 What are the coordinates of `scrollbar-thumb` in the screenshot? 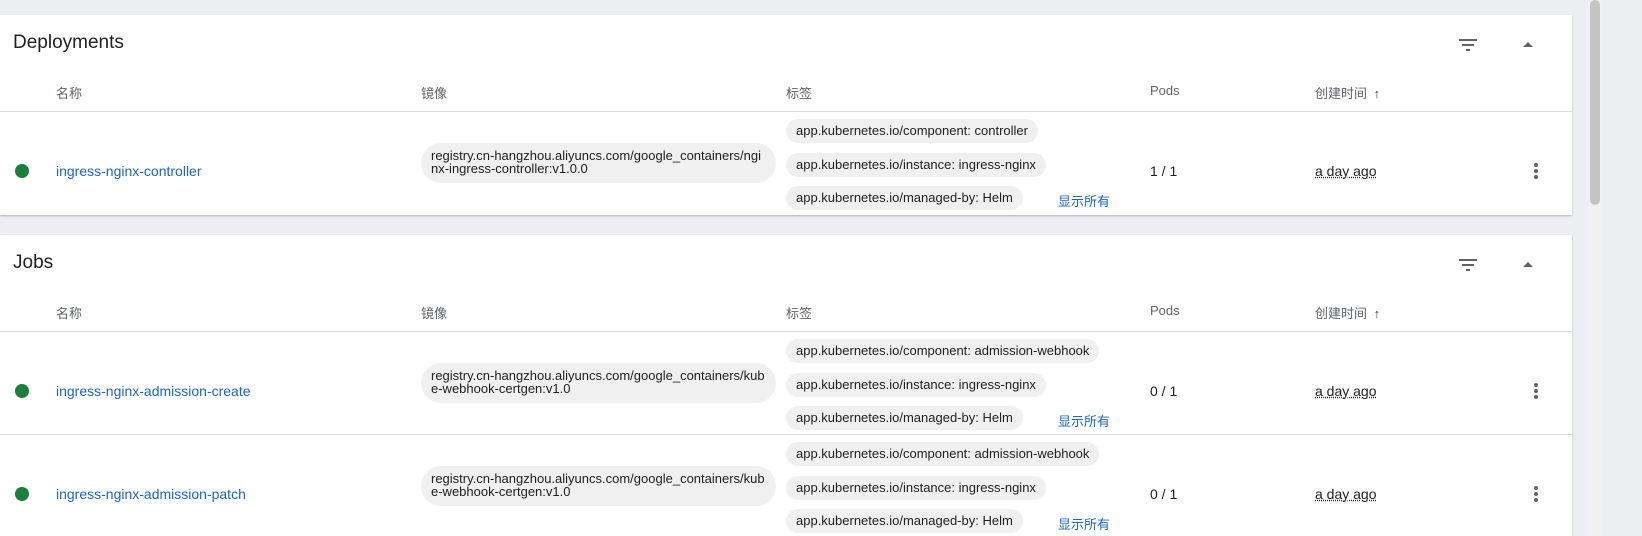 It's located at (1595, 102).